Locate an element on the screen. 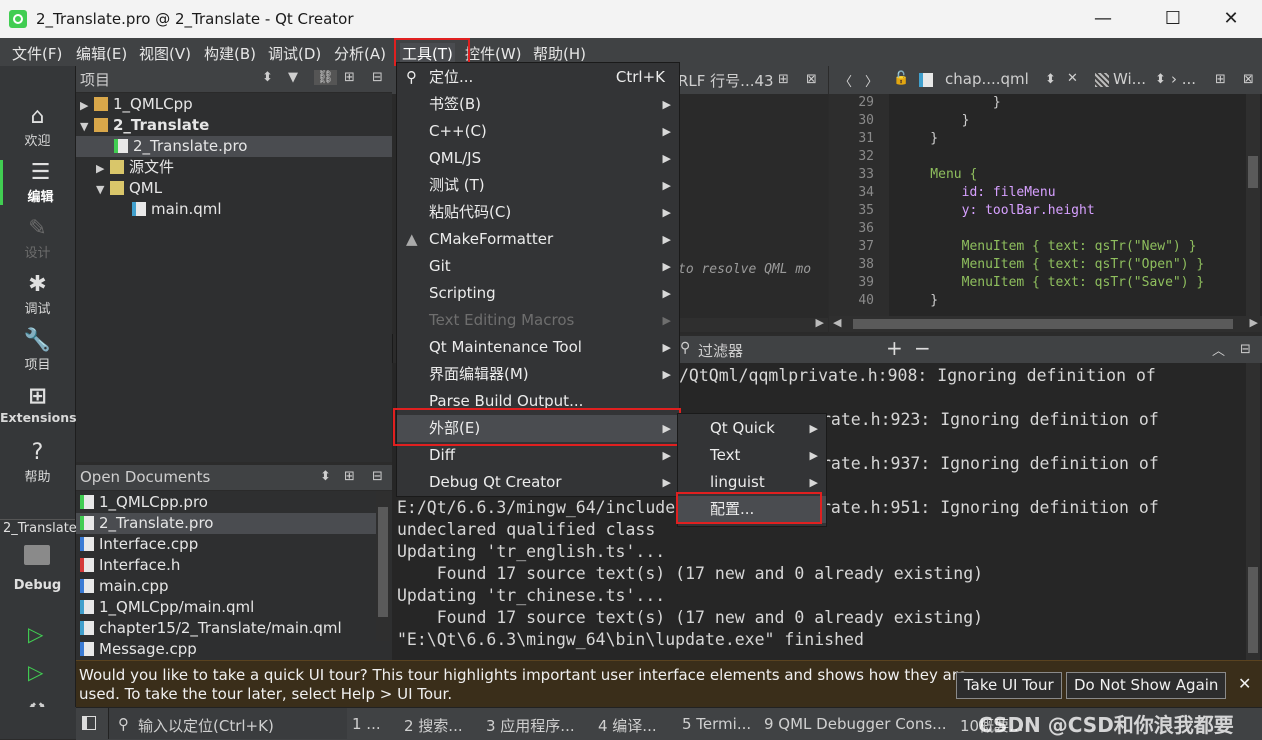 This screenshot has width=1262, height=740. maximize-button: ☐ is located at coordinates (1173, 19).